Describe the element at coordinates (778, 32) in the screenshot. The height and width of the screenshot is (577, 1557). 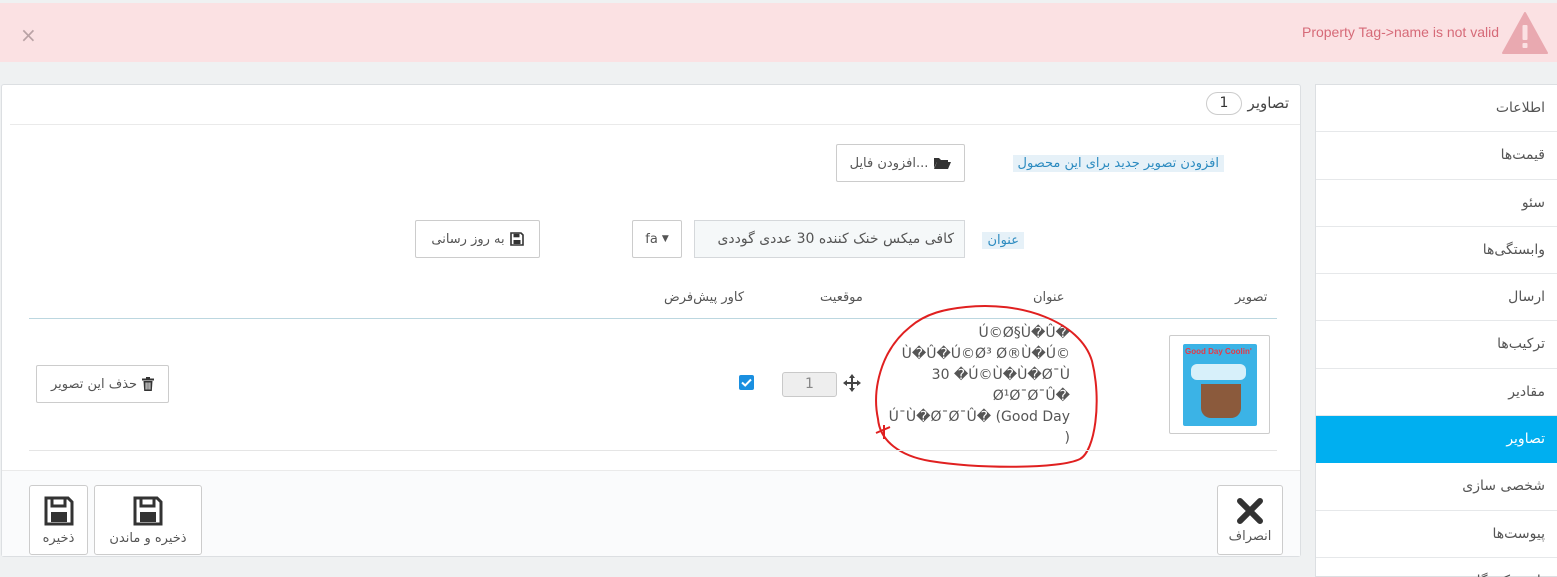
I see `error-alert: × Property Tag->name is not valid` at that location.